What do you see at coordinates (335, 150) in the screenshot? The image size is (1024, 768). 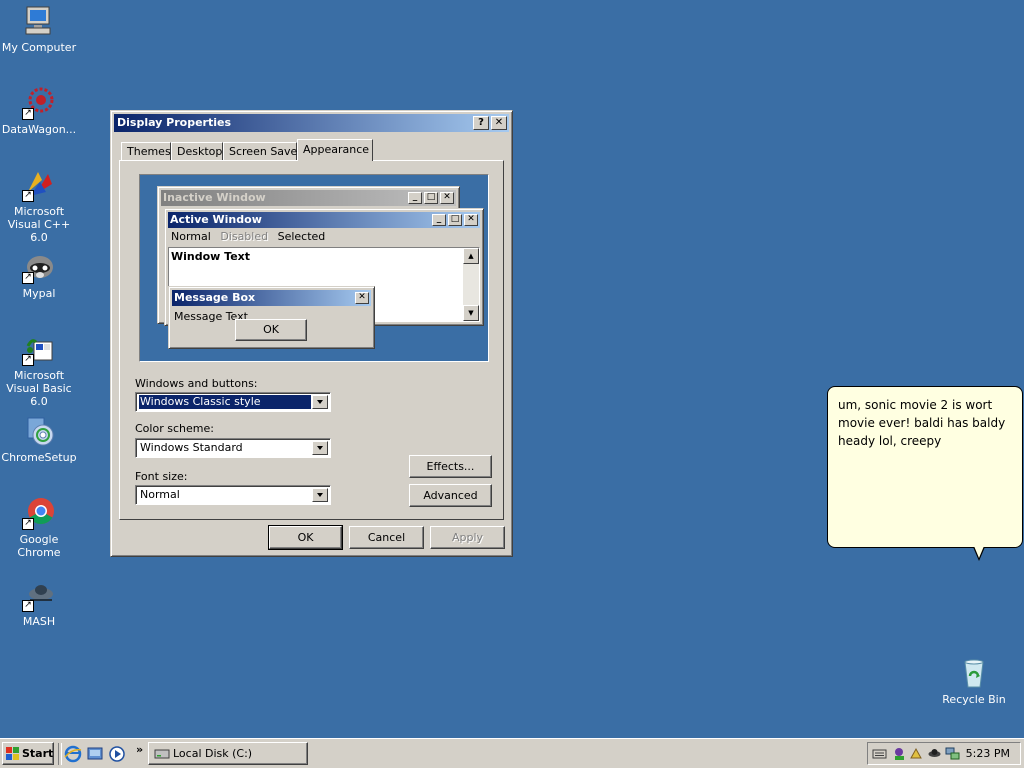 I see `tab-appearance: Appearance` at bounding box center [335, 150].